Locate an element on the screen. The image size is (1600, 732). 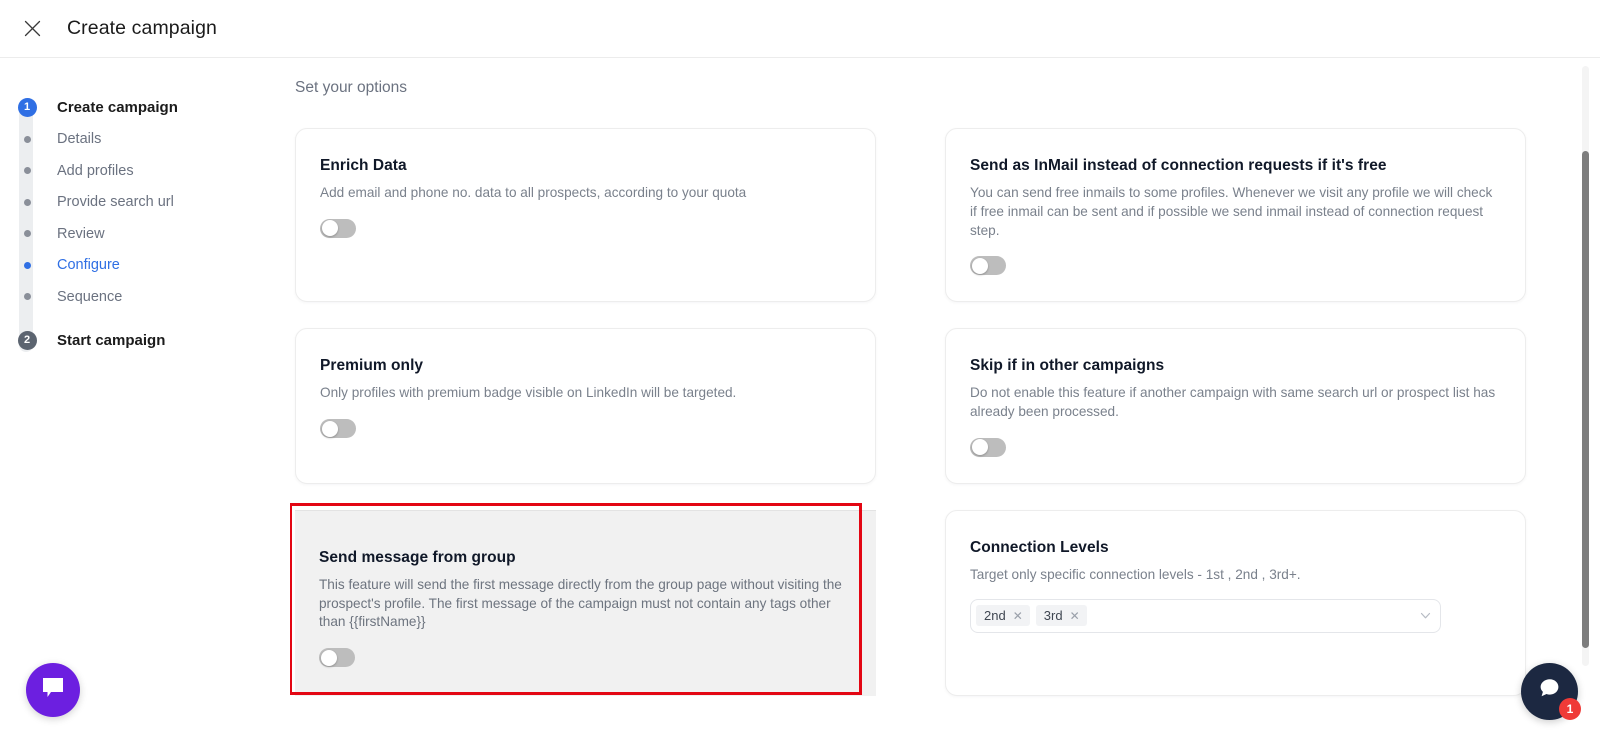
chip-label: 3rd is located at coordinates (1053, 615).